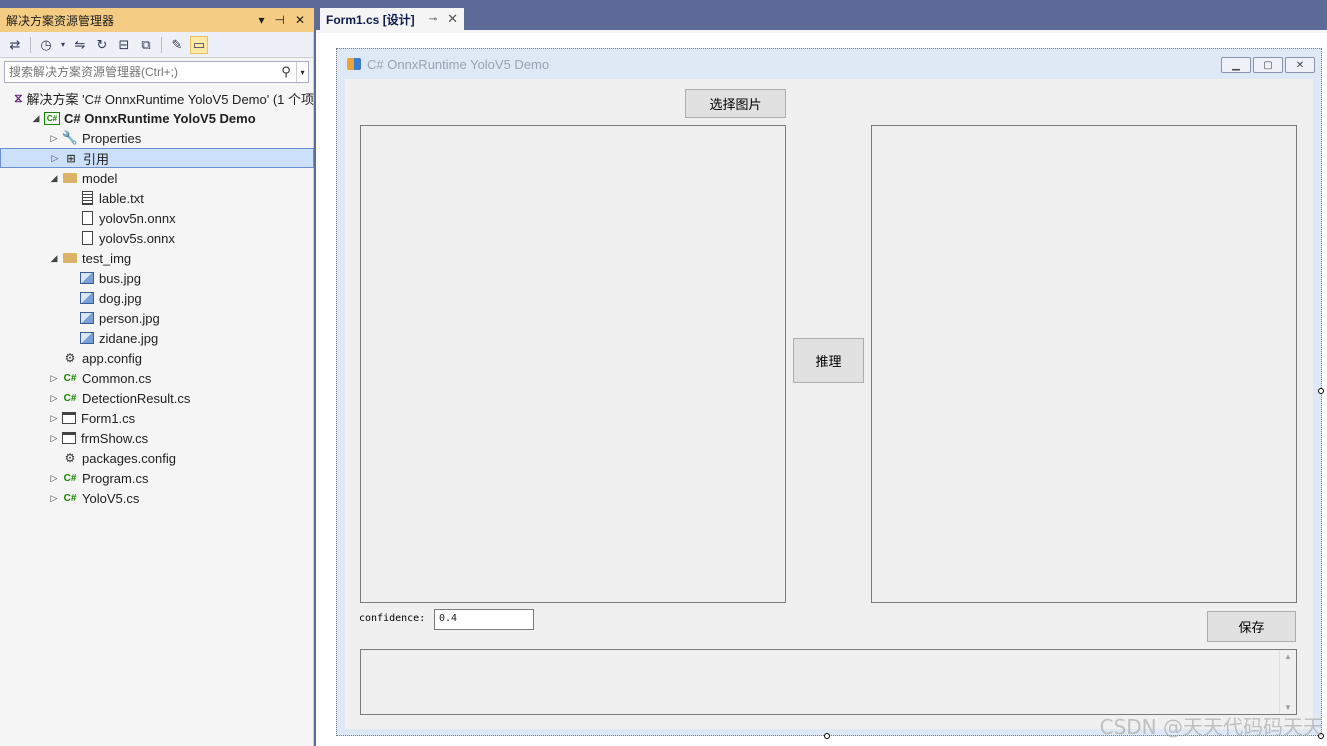 The height and width of the screenshot is (746, 1327). What do you see at coordinates (140, 72) in the screenshot?
I see `search-input` at bounding box center [140, 72].